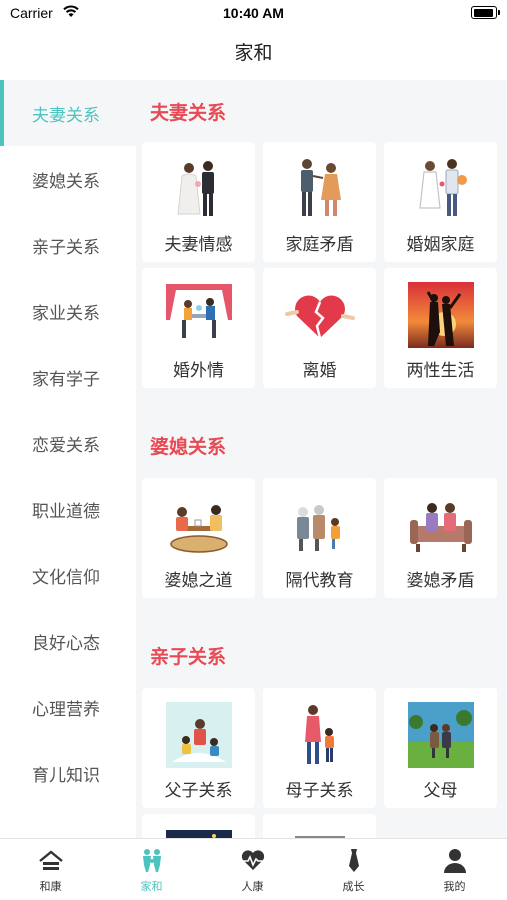  Describe the element at coordinates (66, 511) in the screenshot. I see `sidebar-item-label: 职业道德` at that location.